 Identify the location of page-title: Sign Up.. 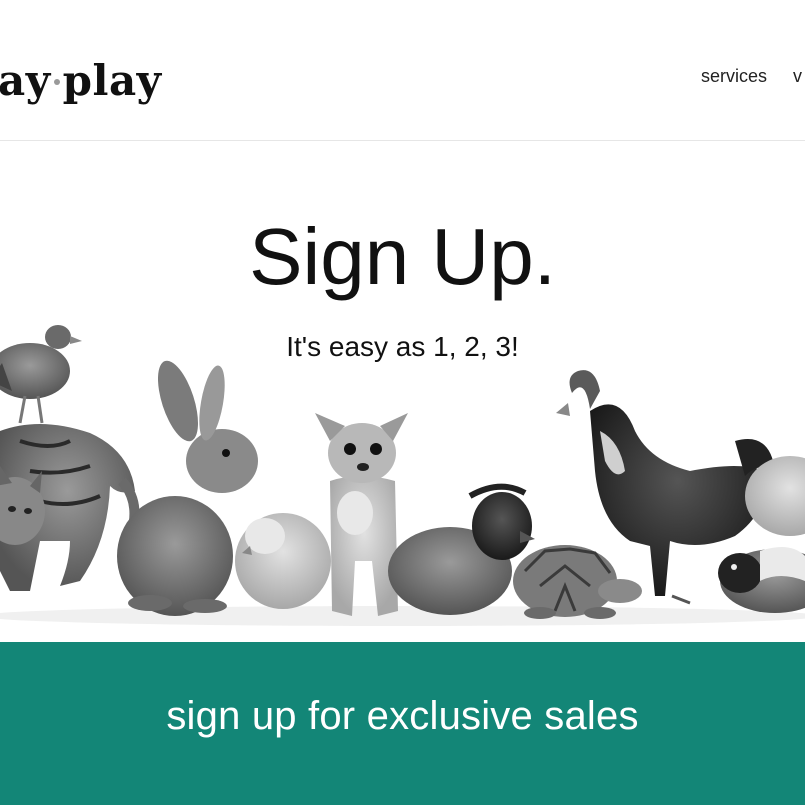
(402, 256).